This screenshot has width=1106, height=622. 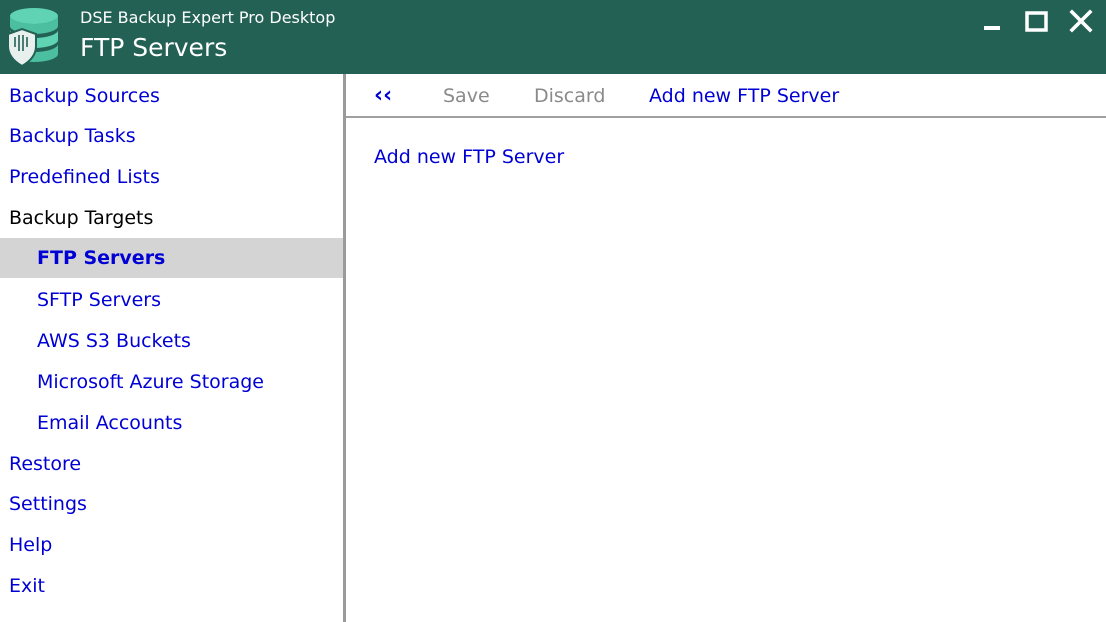 I want to click on sidebar-item-help: Help, so click(x=171, y=545).